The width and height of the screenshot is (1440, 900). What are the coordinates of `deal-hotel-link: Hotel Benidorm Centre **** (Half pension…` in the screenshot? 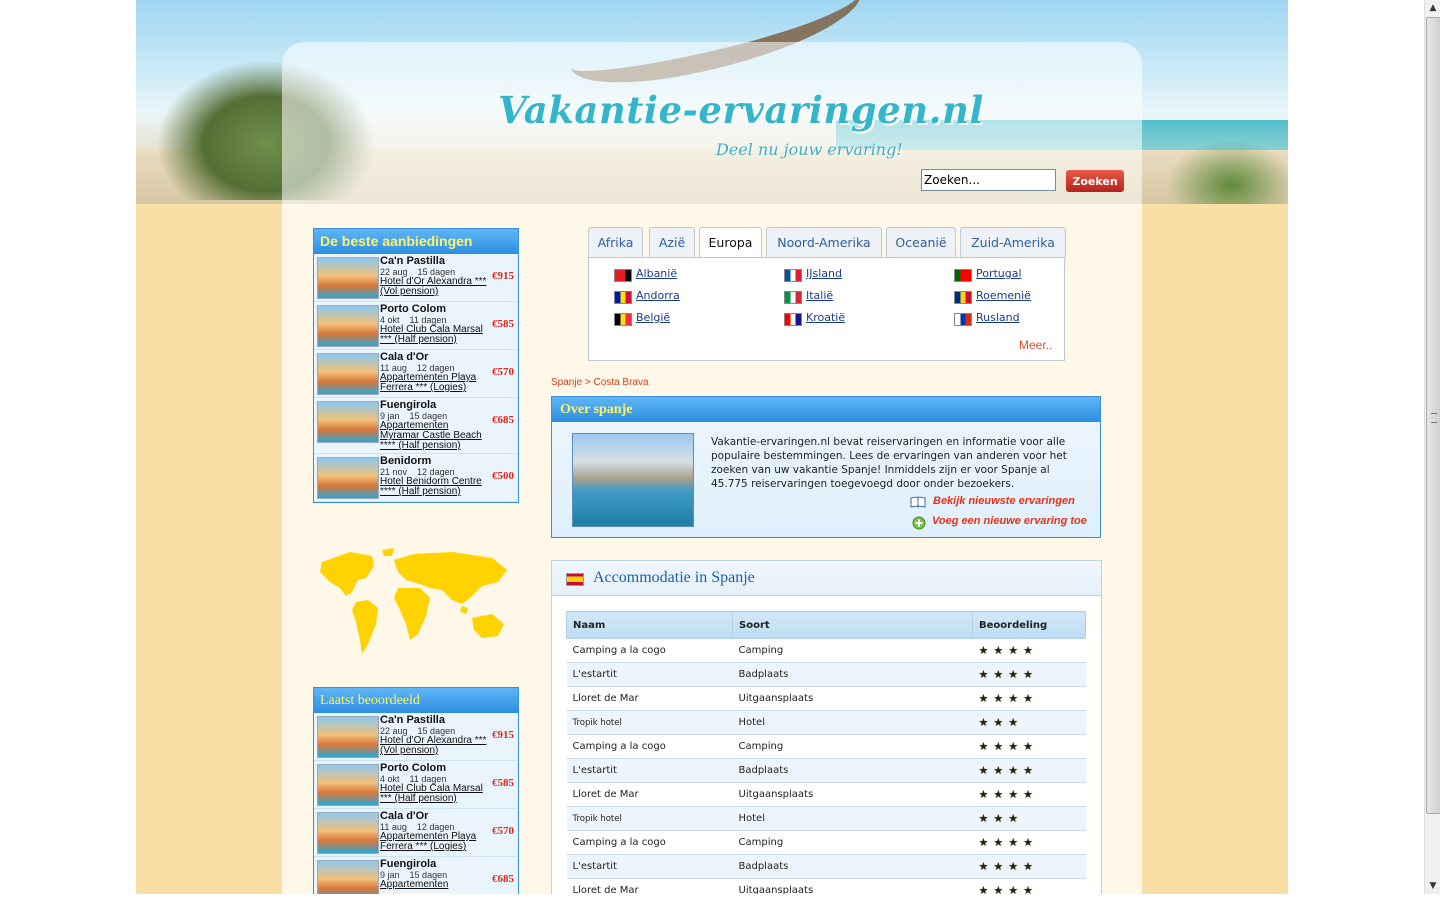 It's located at (435, 487).